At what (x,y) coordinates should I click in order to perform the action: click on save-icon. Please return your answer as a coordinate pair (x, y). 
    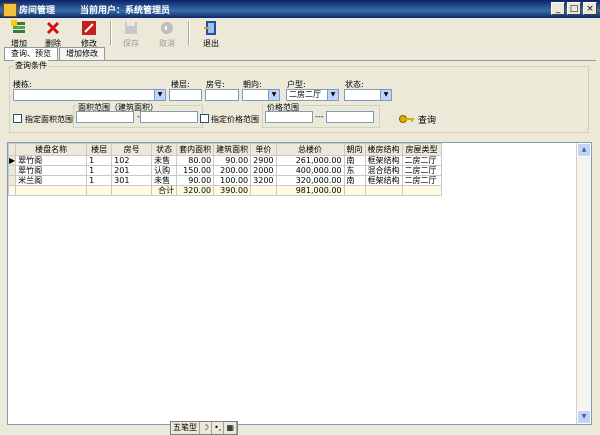
    Looking at the image, I should click on (131, 28).